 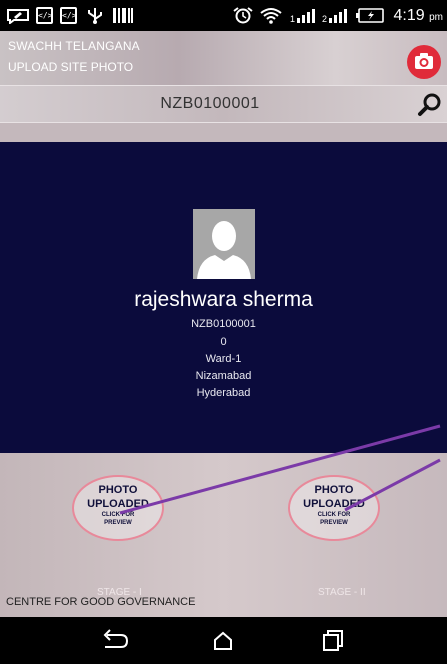 I want to click on clock-ampm: pm, so click(x=436, y=17).